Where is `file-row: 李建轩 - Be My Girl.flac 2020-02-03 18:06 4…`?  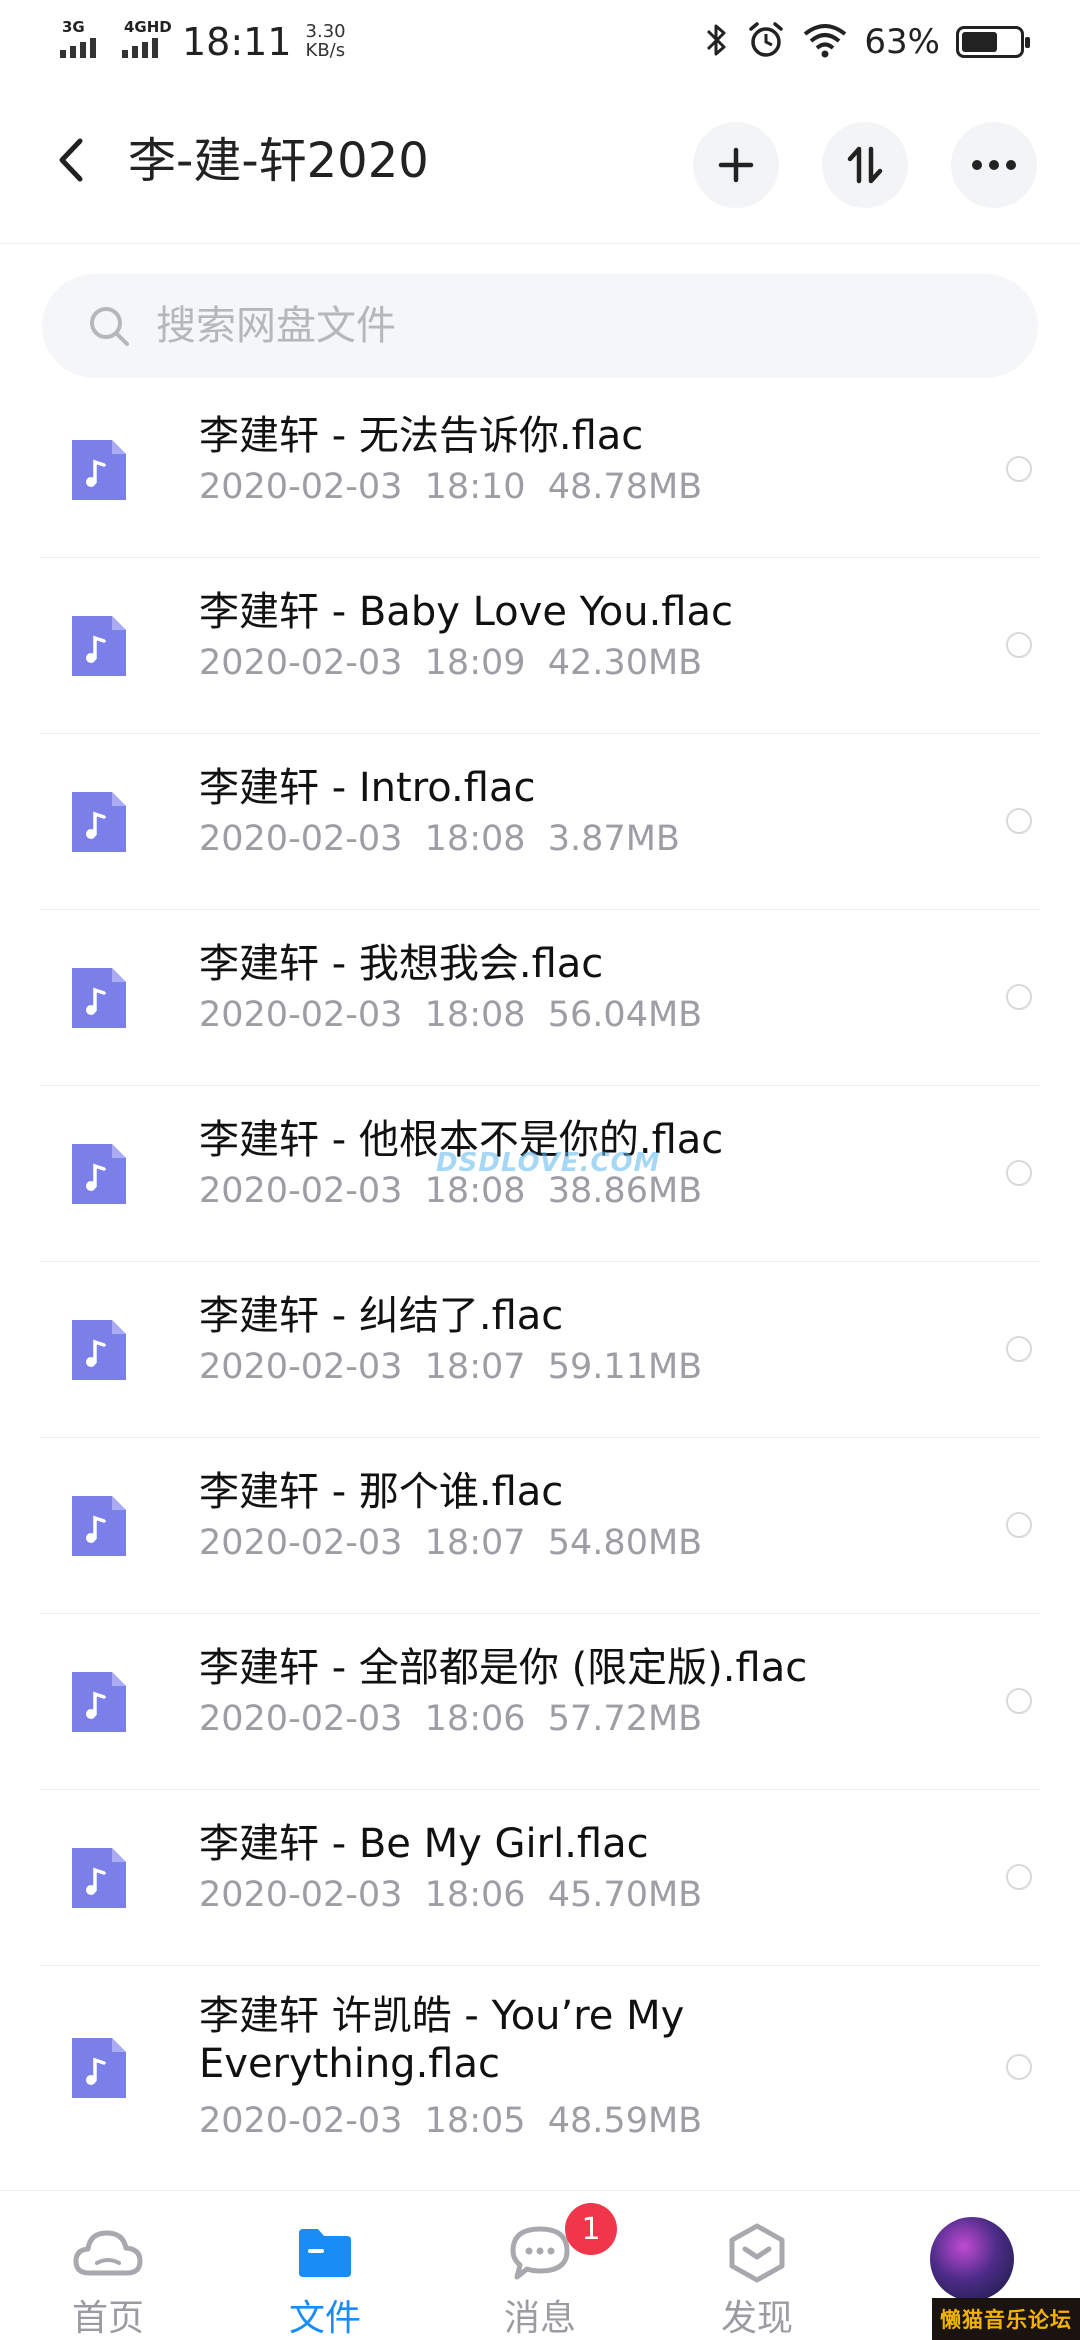 file-row: 李建轩 - Be My Girl.flac 2020-02-03 18:06 4… is located at coordinates (540, 1878).